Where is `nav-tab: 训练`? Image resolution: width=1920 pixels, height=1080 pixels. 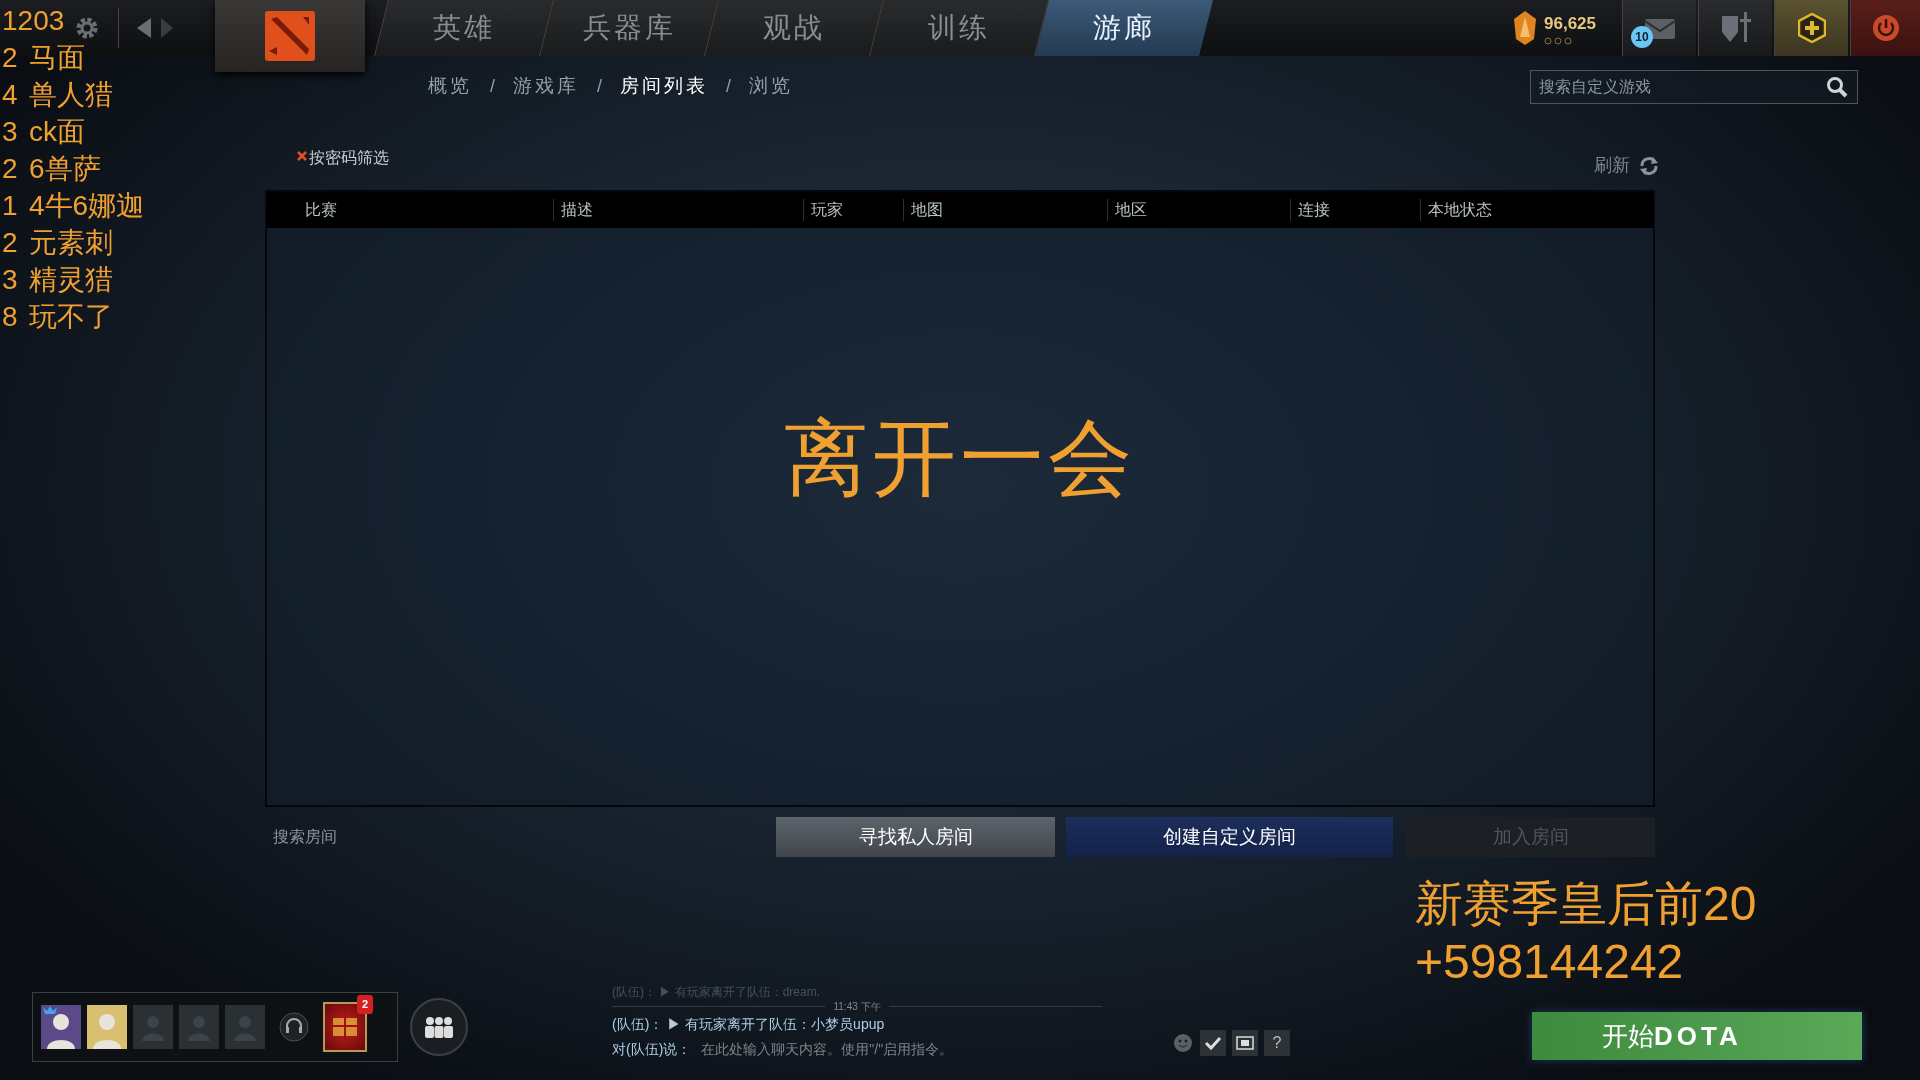 nav-tab: 训练 is located at coordinates (958, 28).